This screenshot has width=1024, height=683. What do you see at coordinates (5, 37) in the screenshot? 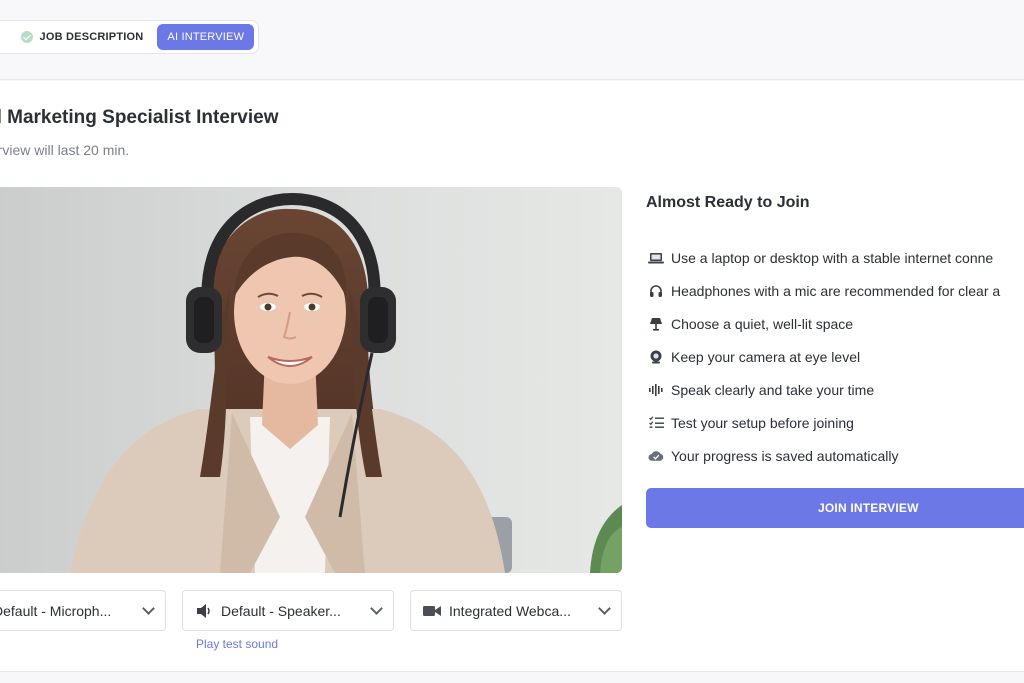
I see `step-previous: E` at bounding box center [5, 37].